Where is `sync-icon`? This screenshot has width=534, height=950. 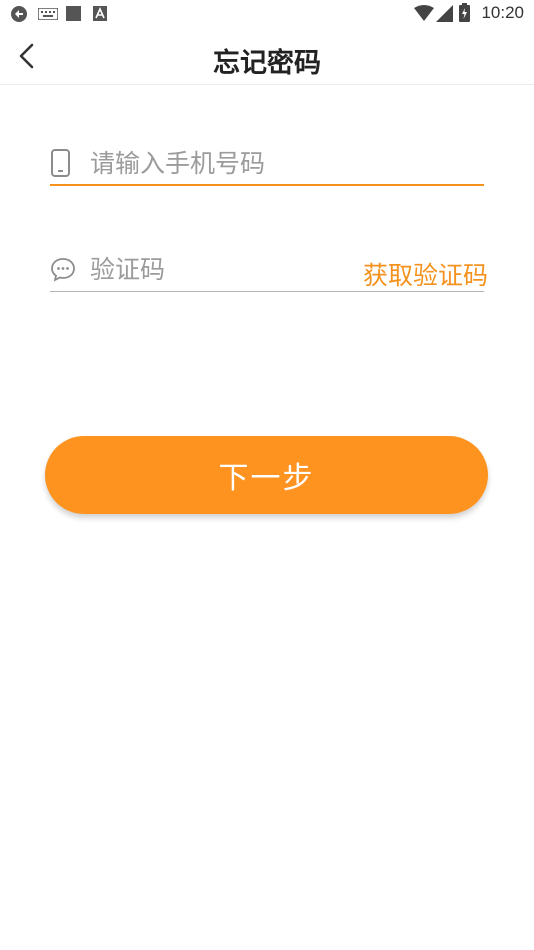 sync-icon is located at coordinates (19, 14).